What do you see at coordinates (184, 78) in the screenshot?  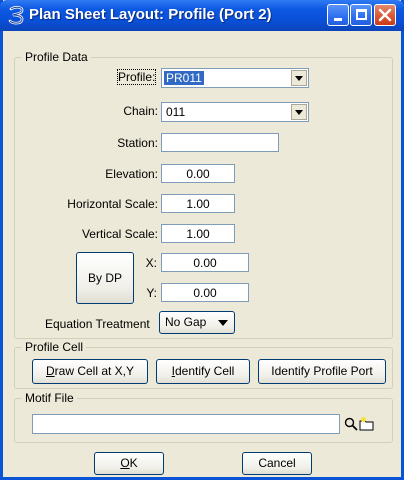 I see `profile-select-value: PR011` at bounding box center [184, 78].